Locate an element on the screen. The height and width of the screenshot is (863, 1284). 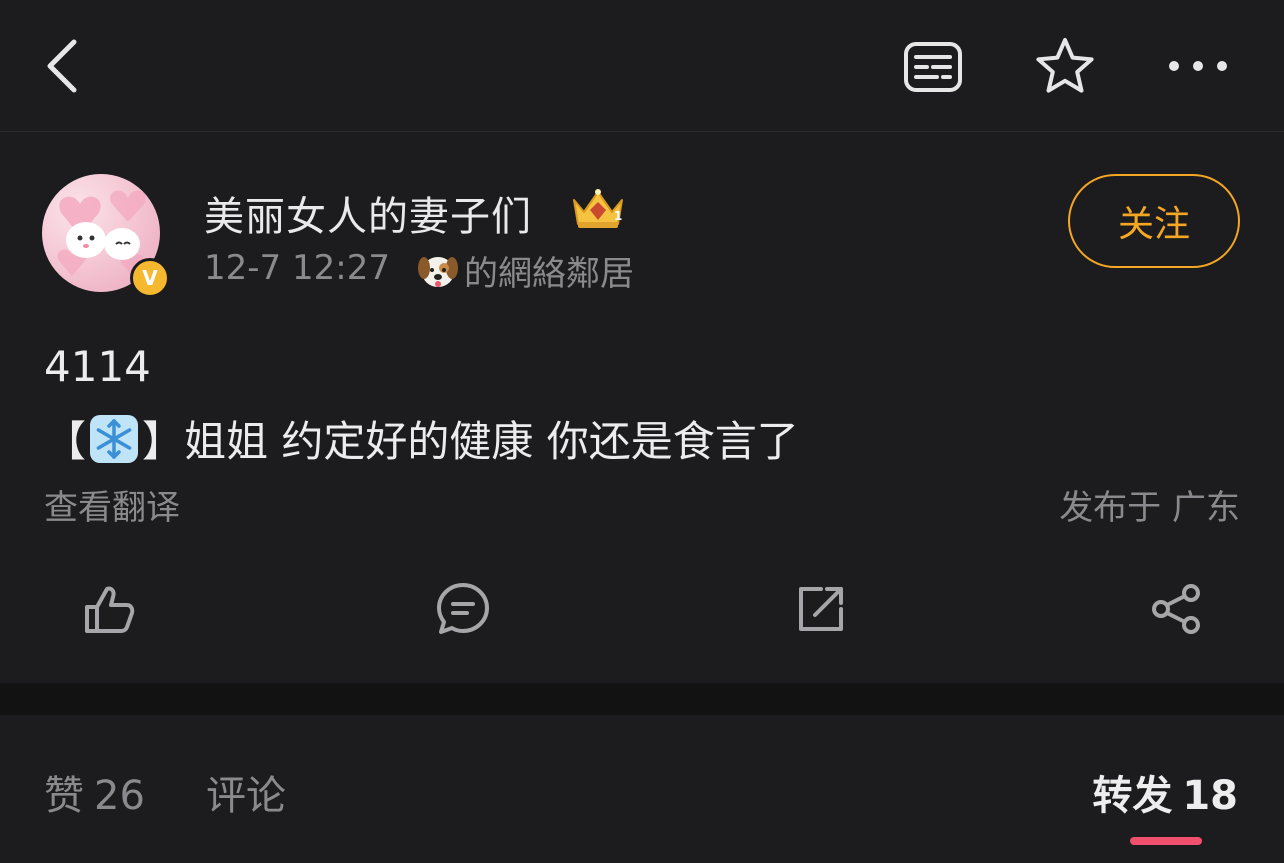
share-button is located at coordinates (1177, 609).